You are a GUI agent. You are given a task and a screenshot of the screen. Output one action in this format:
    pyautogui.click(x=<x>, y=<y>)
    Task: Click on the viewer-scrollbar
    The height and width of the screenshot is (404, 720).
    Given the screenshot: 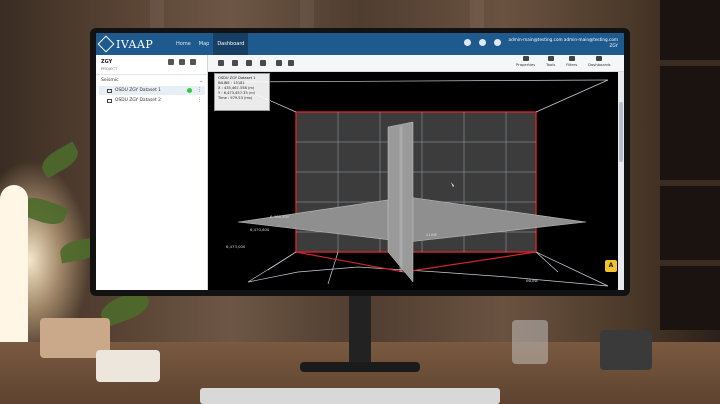 What is the action you would take?
    pyautogui.click(x=621, y=181)
    